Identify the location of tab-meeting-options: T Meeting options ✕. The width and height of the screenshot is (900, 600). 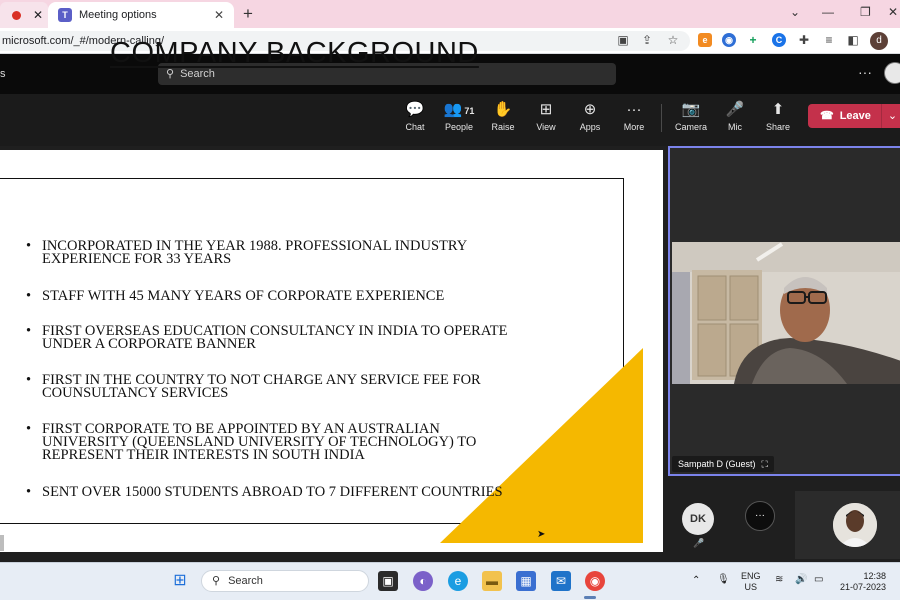
(141, 15).